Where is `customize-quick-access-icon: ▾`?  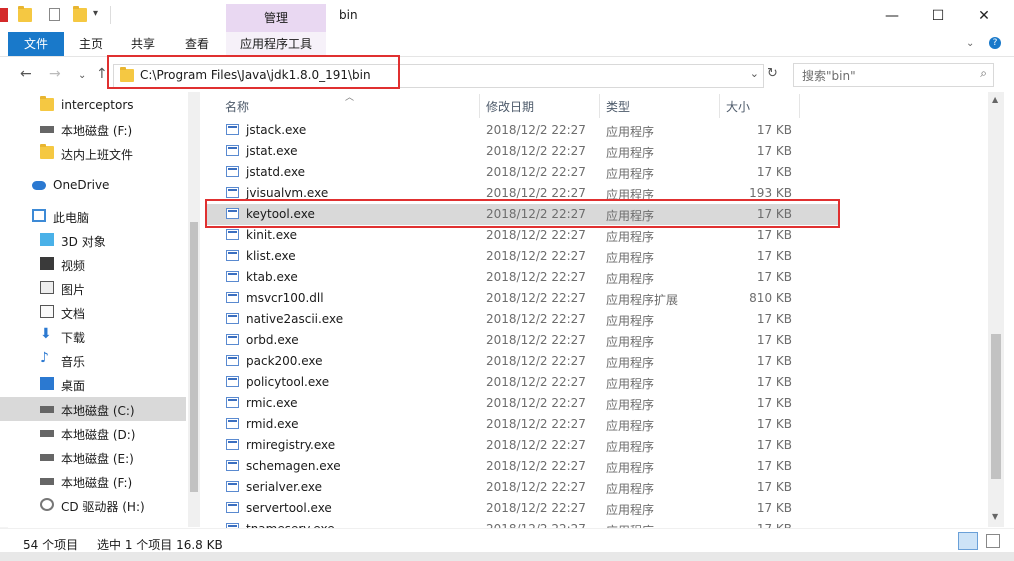
customize-quick-access-icon: ▾ is located at coordinates (95, 13).